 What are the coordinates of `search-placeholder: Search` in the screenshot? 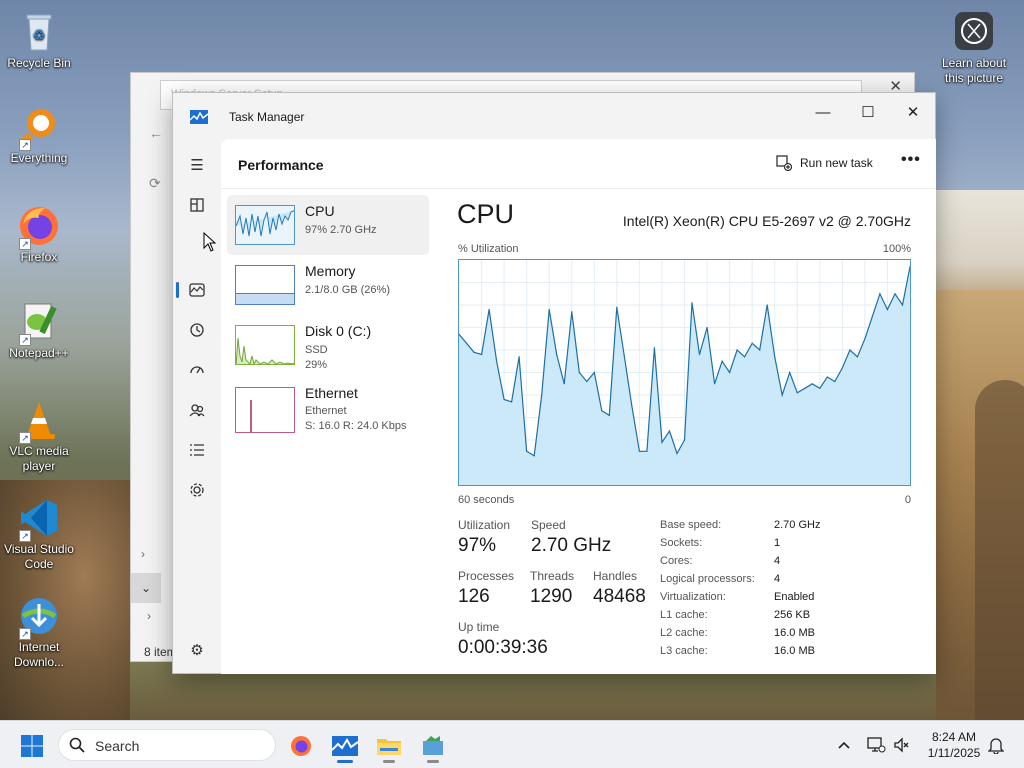 It's located at (117, 746).